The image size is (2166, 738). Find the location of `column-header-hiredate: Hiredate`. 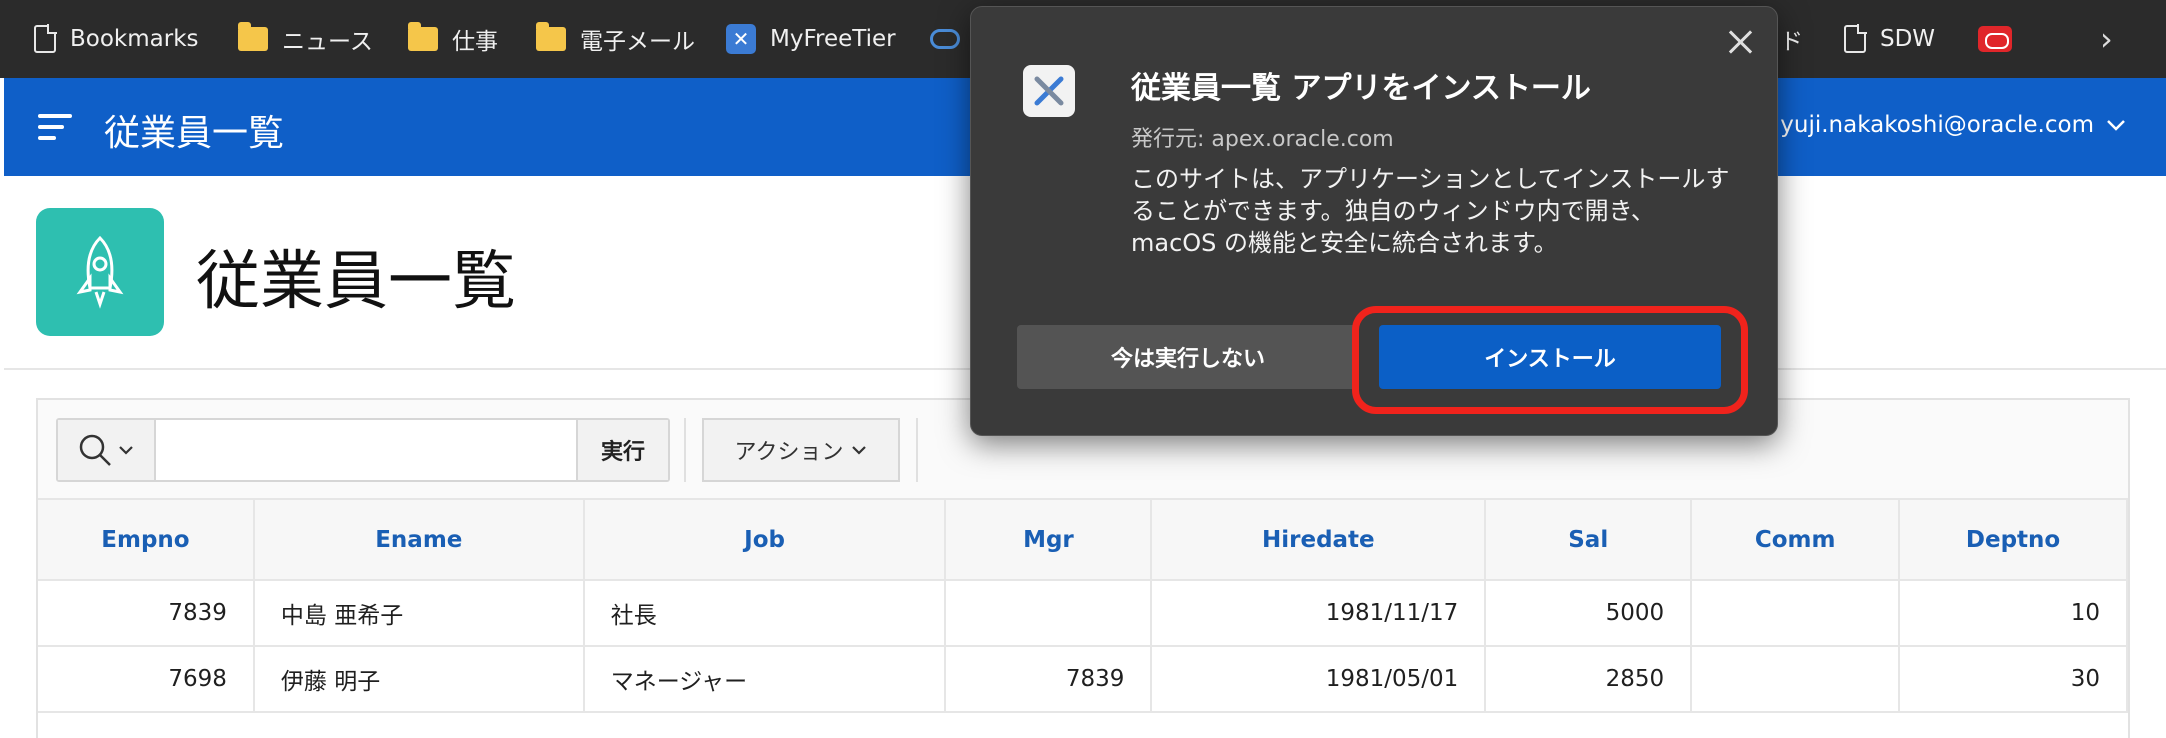

column-header-hiredate: Hiredate is located at coordinates (1319, 540).